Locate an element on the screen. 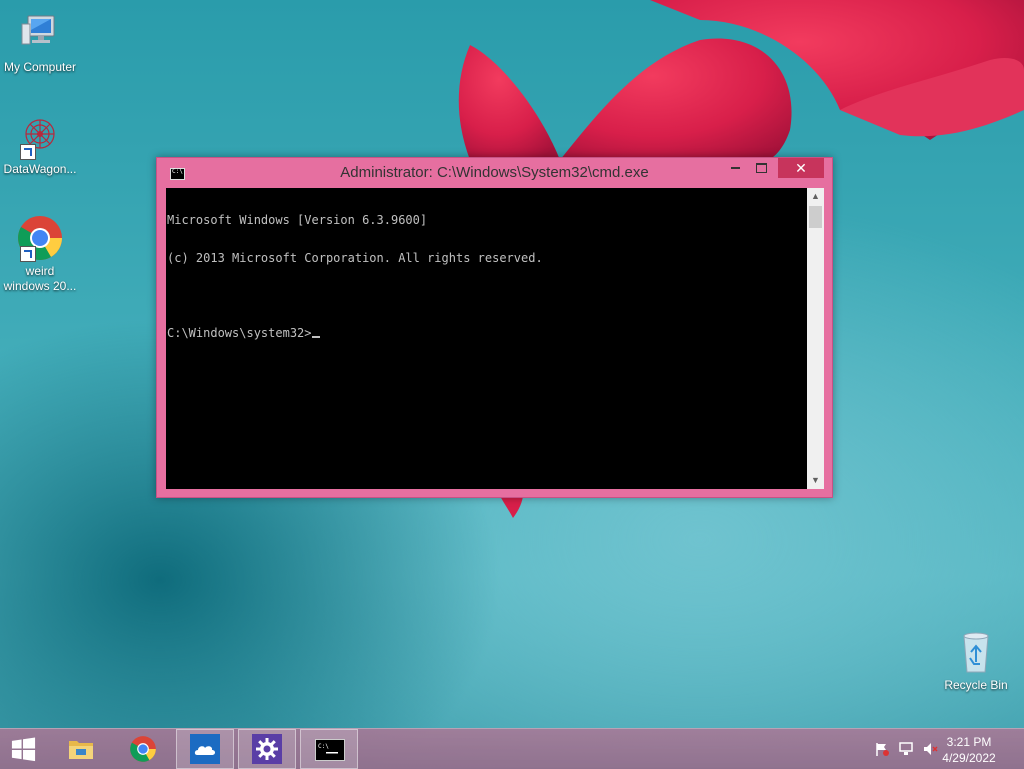 The width and height of the screenshot is (1024, 769). desktop-icon-my-computer: My Computer is located at coordinates (40, 42).